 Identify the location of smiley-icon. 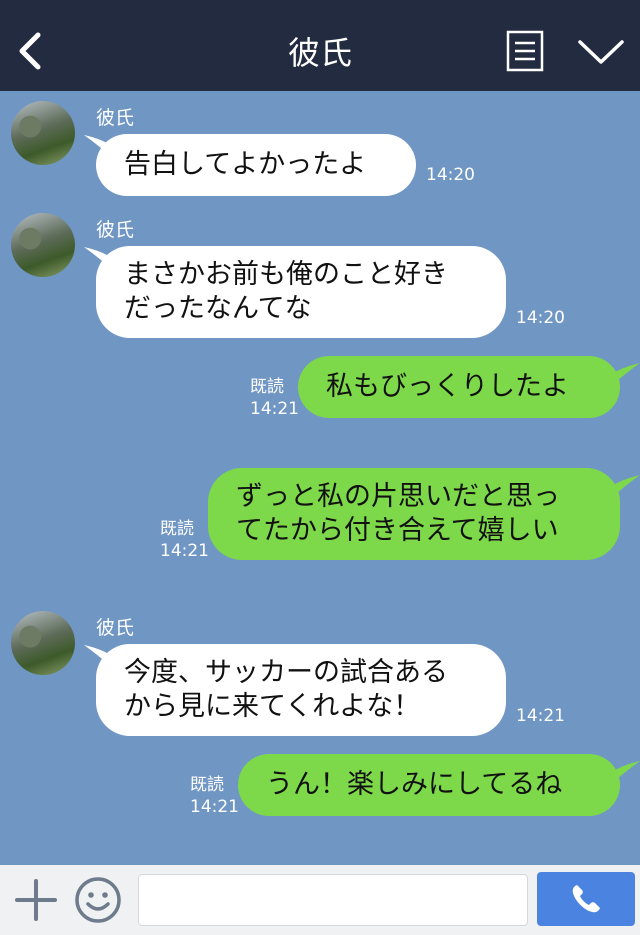
(98, 900).